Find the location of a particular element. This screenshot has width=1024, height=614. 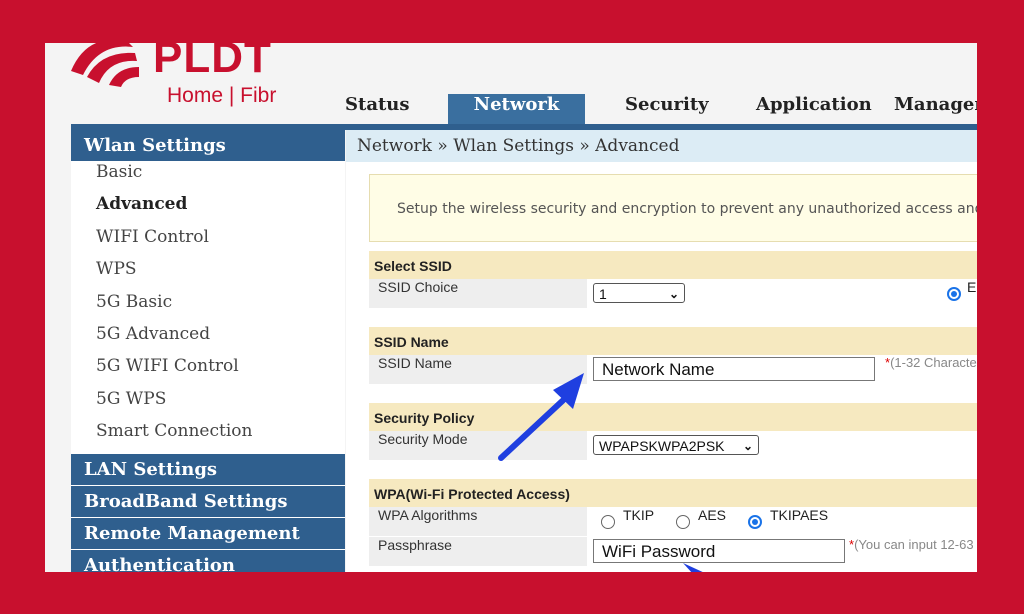

aes-radio is located at coordinates (683, 522).